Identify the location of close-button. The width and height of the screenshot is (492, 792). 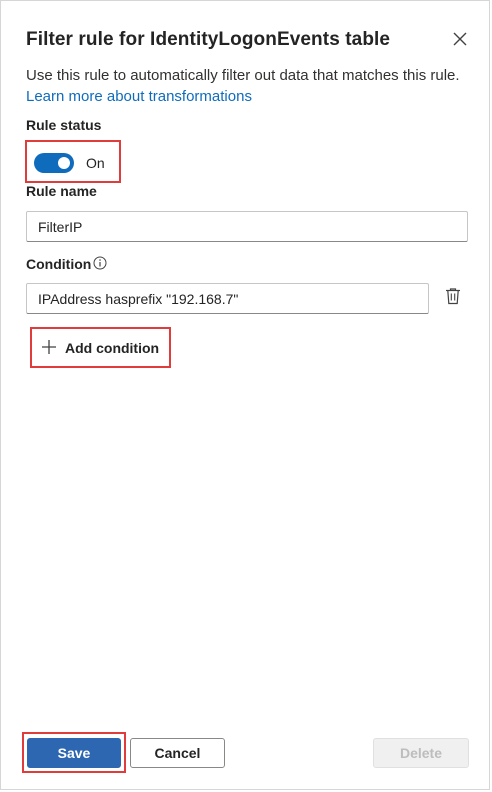
(460, 41).